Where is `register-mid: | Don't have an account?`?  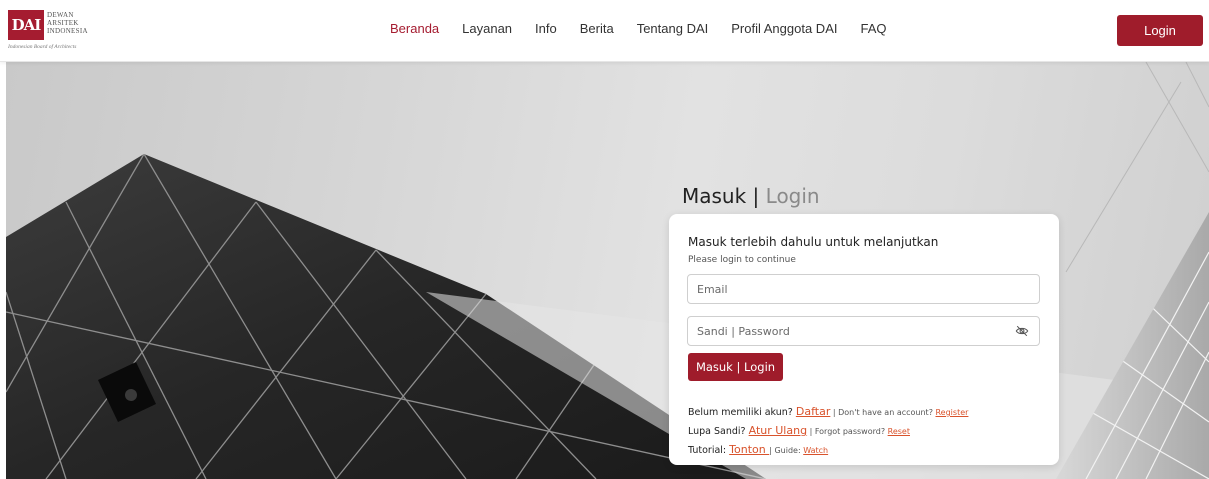
register-mid: | Don't have an account? is located at coordinates (883, 412).